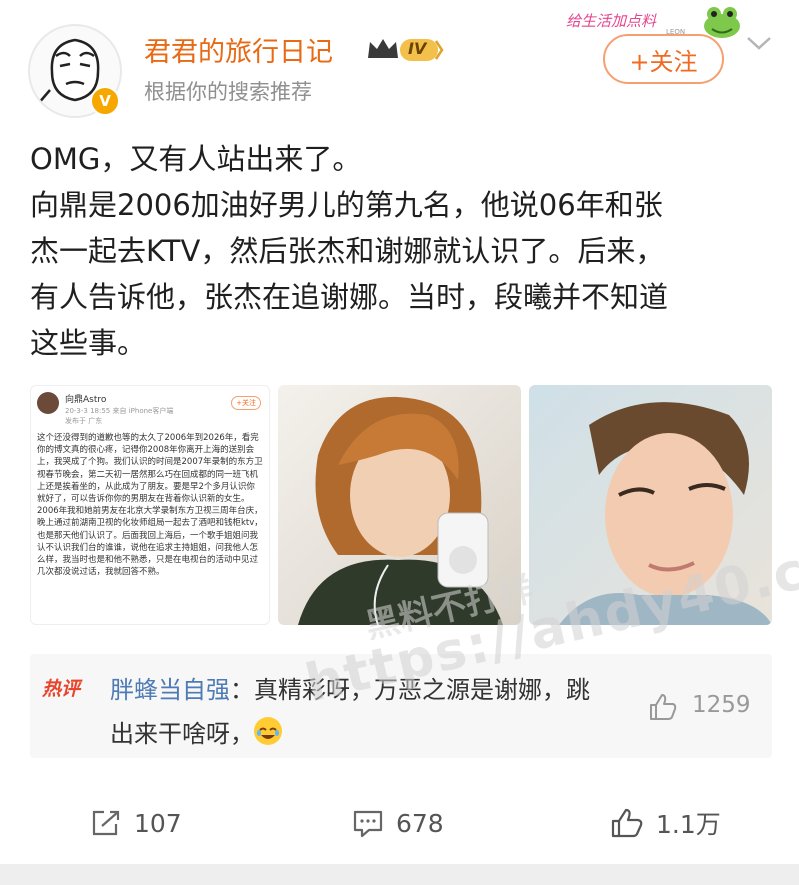 This screenshot has width=799, height=885. Describe the element at coordinates (88, 343) in the screenshot. I see `post-line: 这些事。` at that location.